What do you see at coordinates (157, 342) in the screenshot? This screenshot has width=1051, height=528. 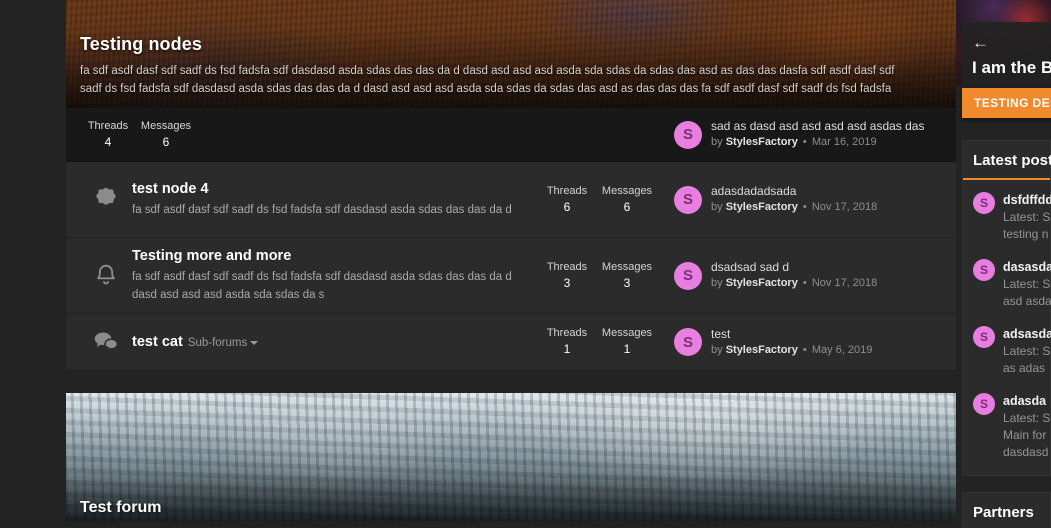 I see `node-title-text: test cat` at bounding box center [157, 342].